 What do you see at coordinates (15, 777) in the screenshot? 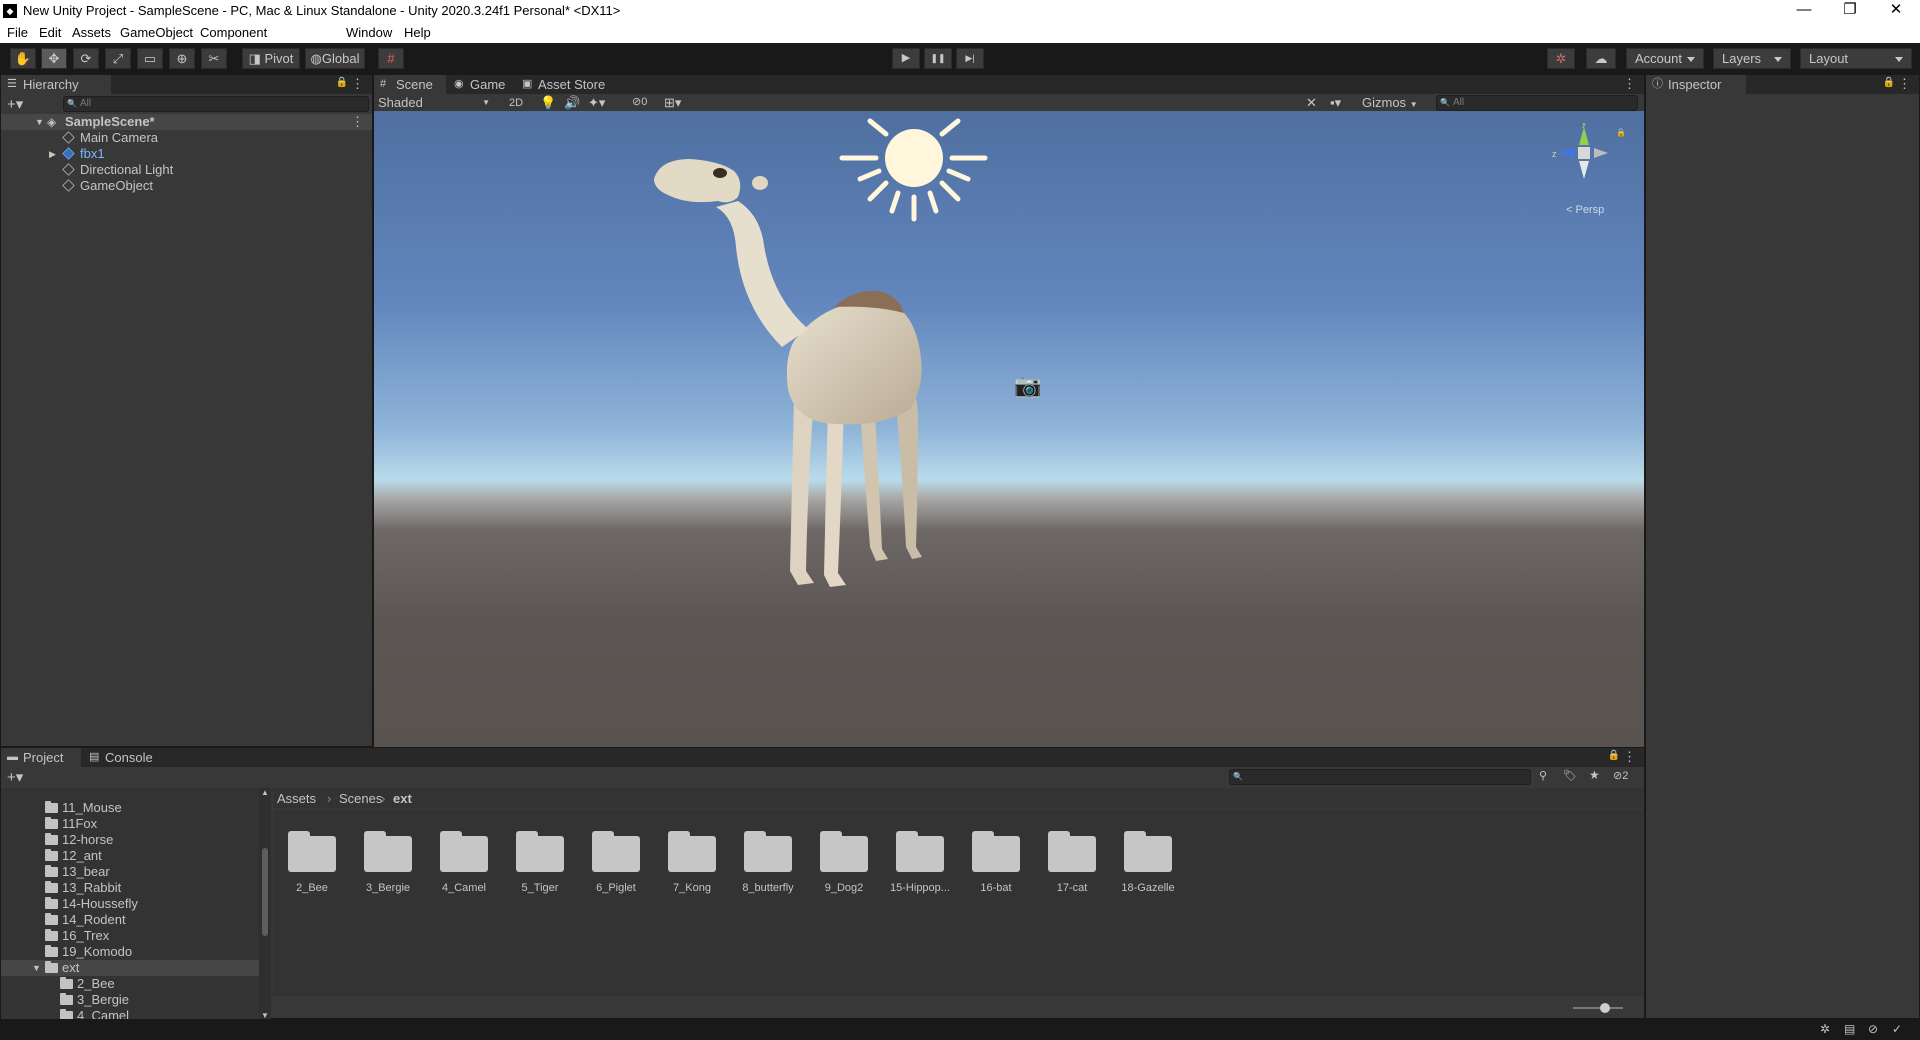
I see `create-asset-button: +▾` at bounding box center [15, 777].